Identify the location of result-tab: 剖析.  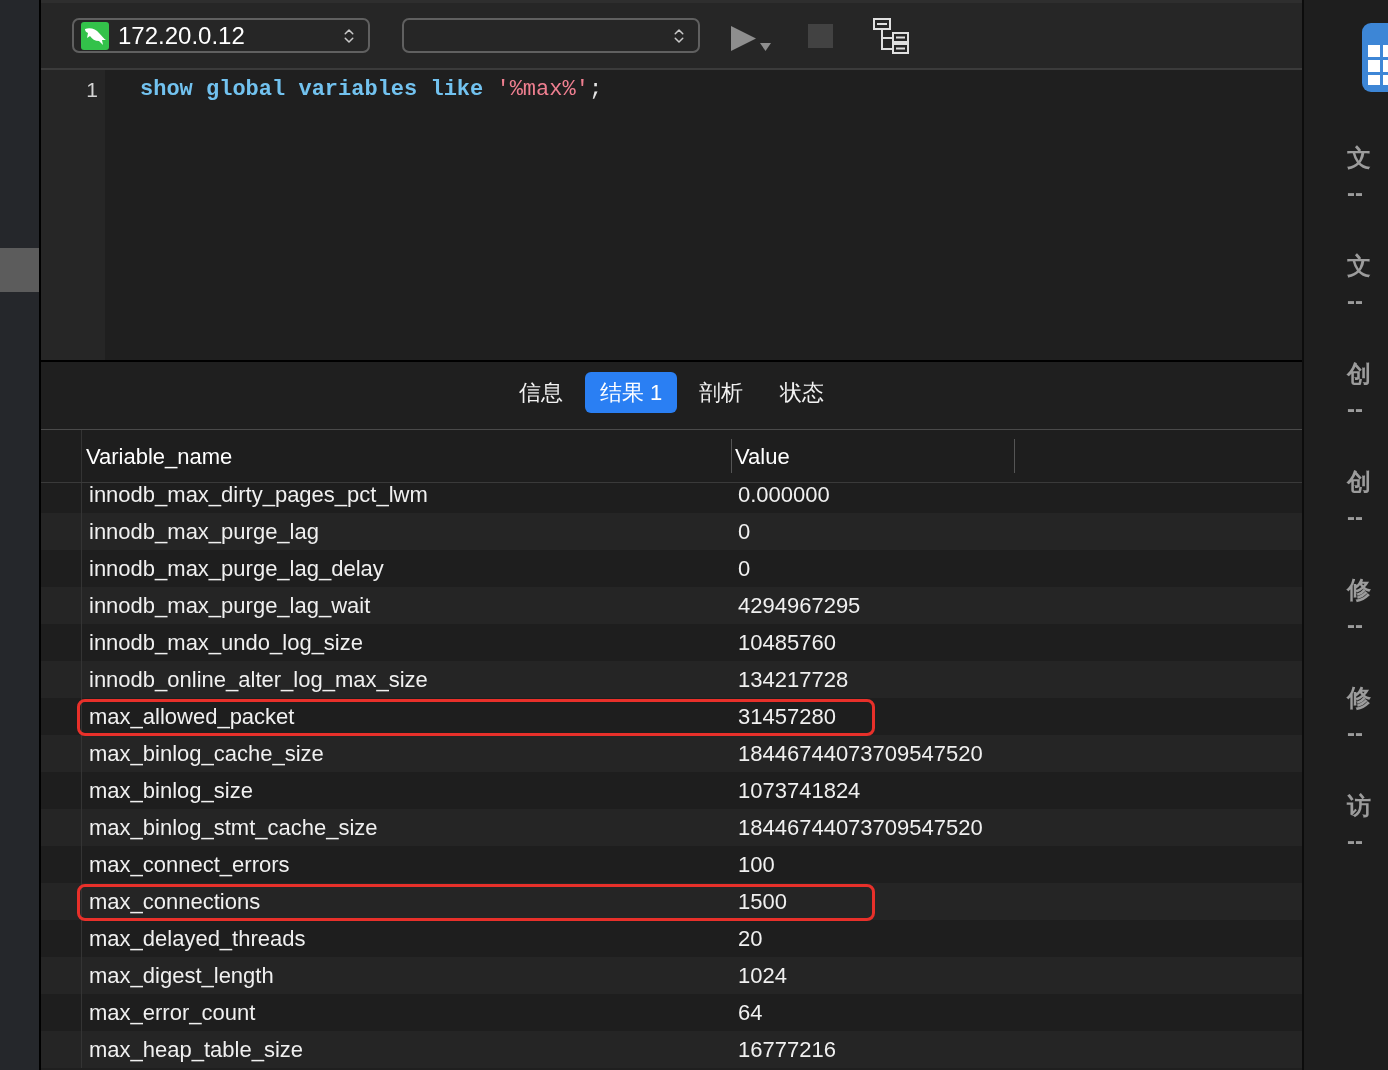
(721, 392).